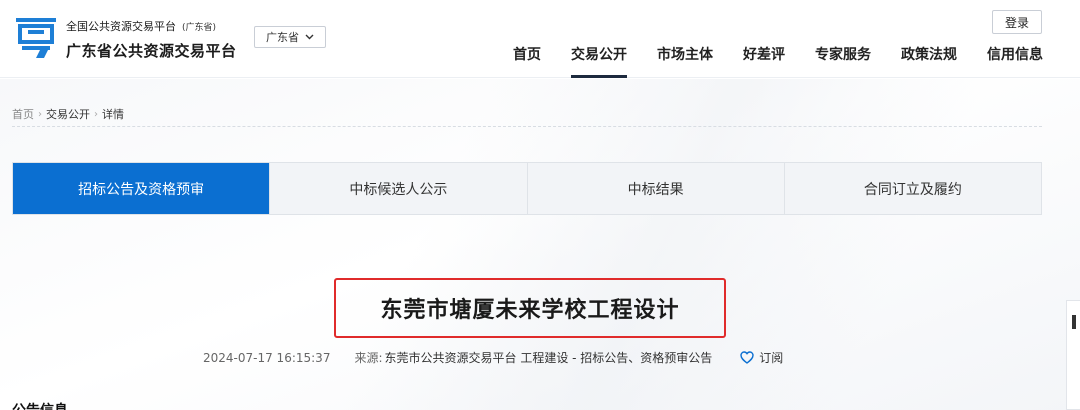 Image resolution: width=1080 pixels, height=410 pixels. Describe the element at coordinates (368, 358) in the screenshot. I see `source-label: 来源:` at that location.